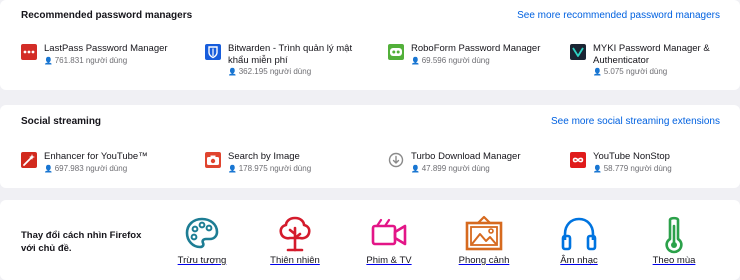 Image resolution: width=740 pixels, height=280 pixels. What do you see at coordinates (578, 52) in the screenshot?
I see `myki-icon` at bounding box center [578, 52].